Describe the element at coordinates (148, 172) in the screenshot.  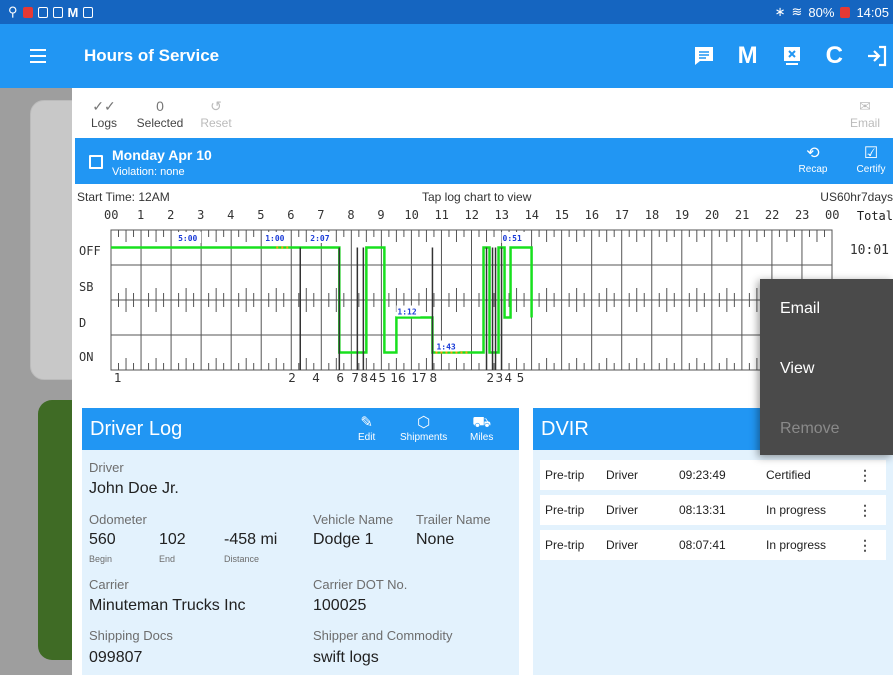
I see `violation-status: Violation: none` at that location.